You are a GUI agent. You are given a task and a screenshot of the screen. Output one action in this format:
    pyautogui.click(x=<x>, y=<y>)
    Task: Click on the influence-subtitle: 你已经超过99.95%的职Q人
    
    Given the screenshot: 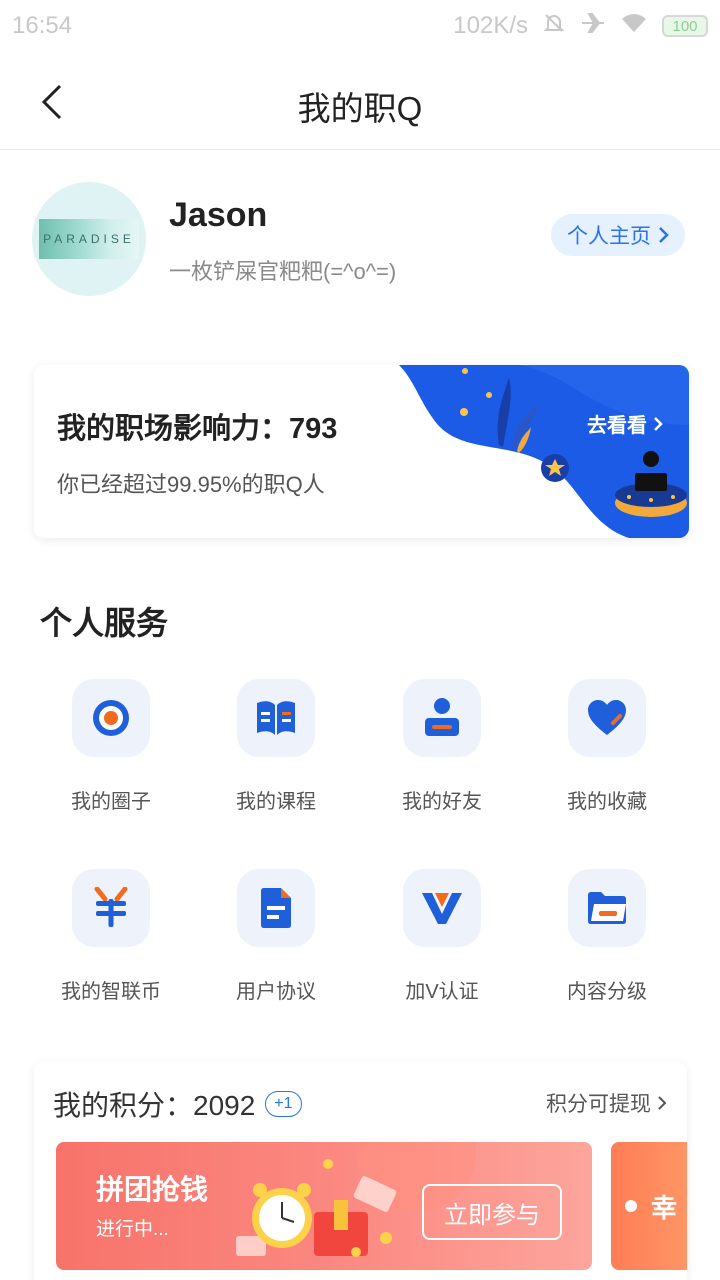 What is the action you would take?
    pyautogui.click(x=191, y=484)
    